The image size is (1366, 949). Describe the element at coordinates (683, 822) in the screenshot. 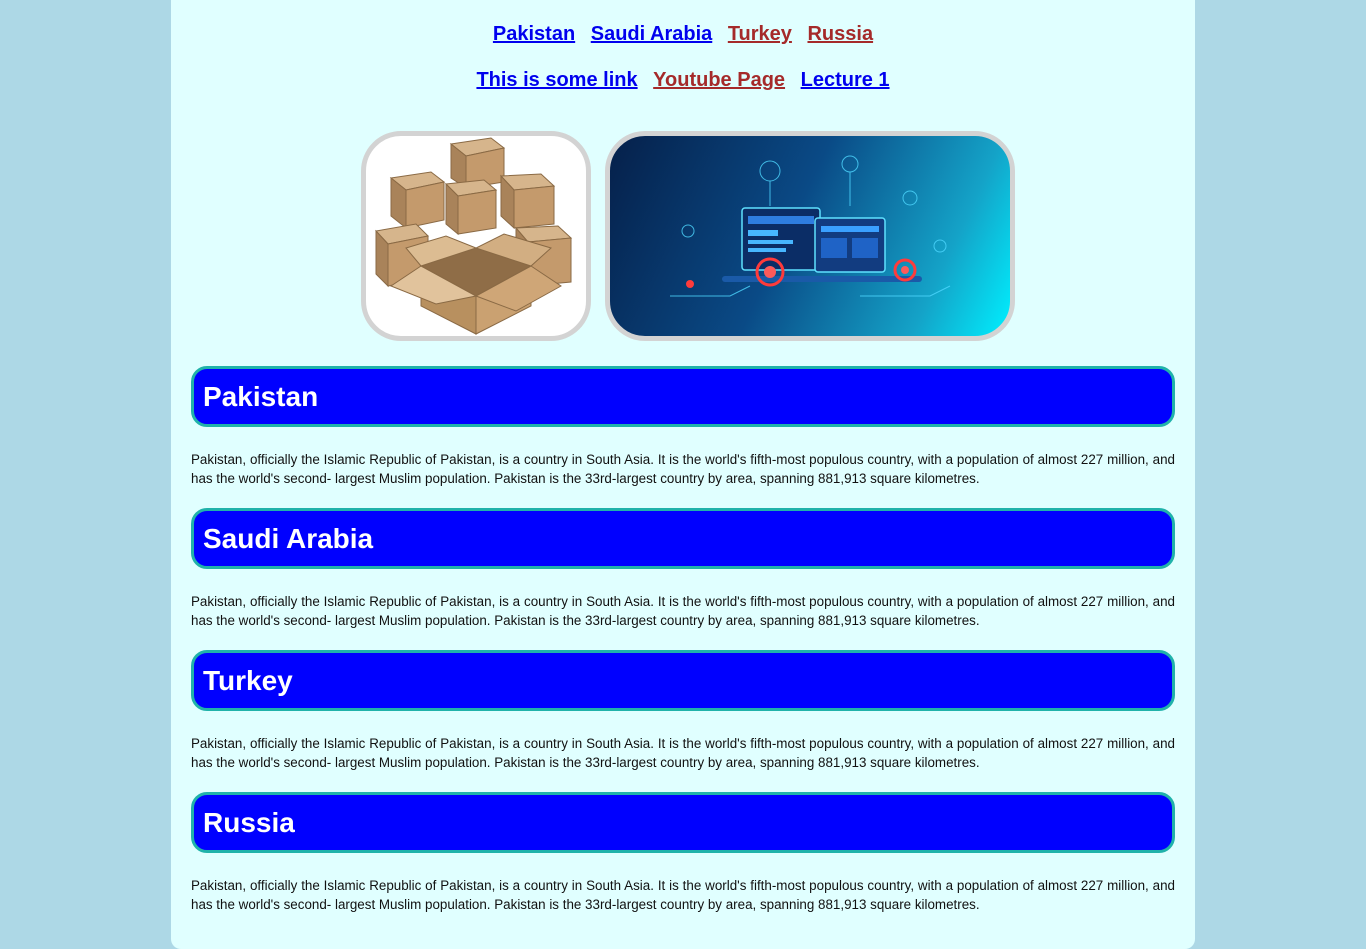

I see `section-heading-russia: Russia` at that location.